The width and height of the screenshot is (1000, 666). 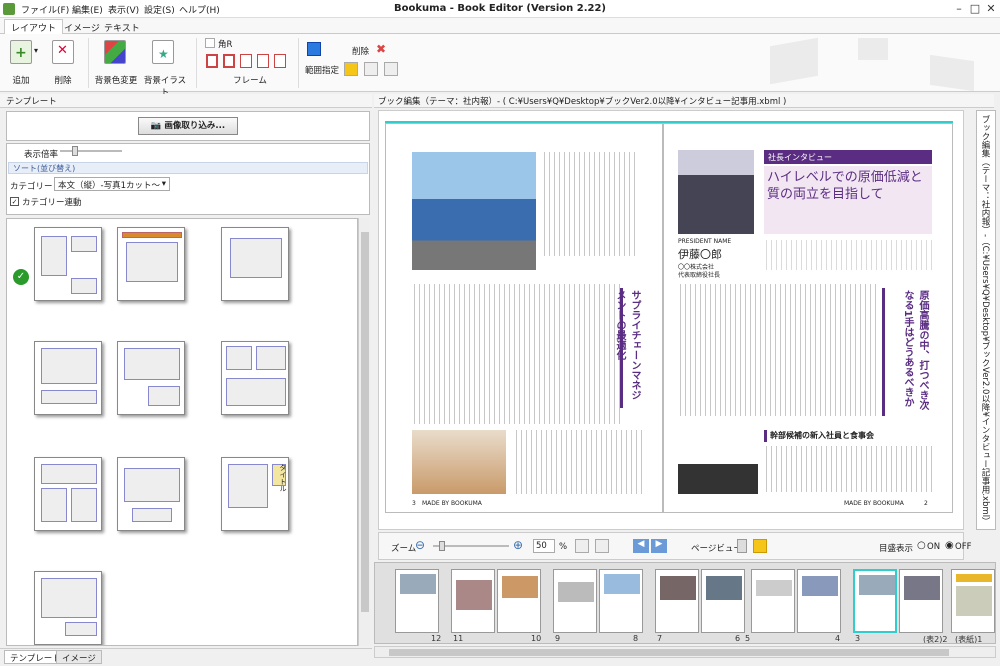 I want to click on film-num-12: 12, so click(x=436, y=638).